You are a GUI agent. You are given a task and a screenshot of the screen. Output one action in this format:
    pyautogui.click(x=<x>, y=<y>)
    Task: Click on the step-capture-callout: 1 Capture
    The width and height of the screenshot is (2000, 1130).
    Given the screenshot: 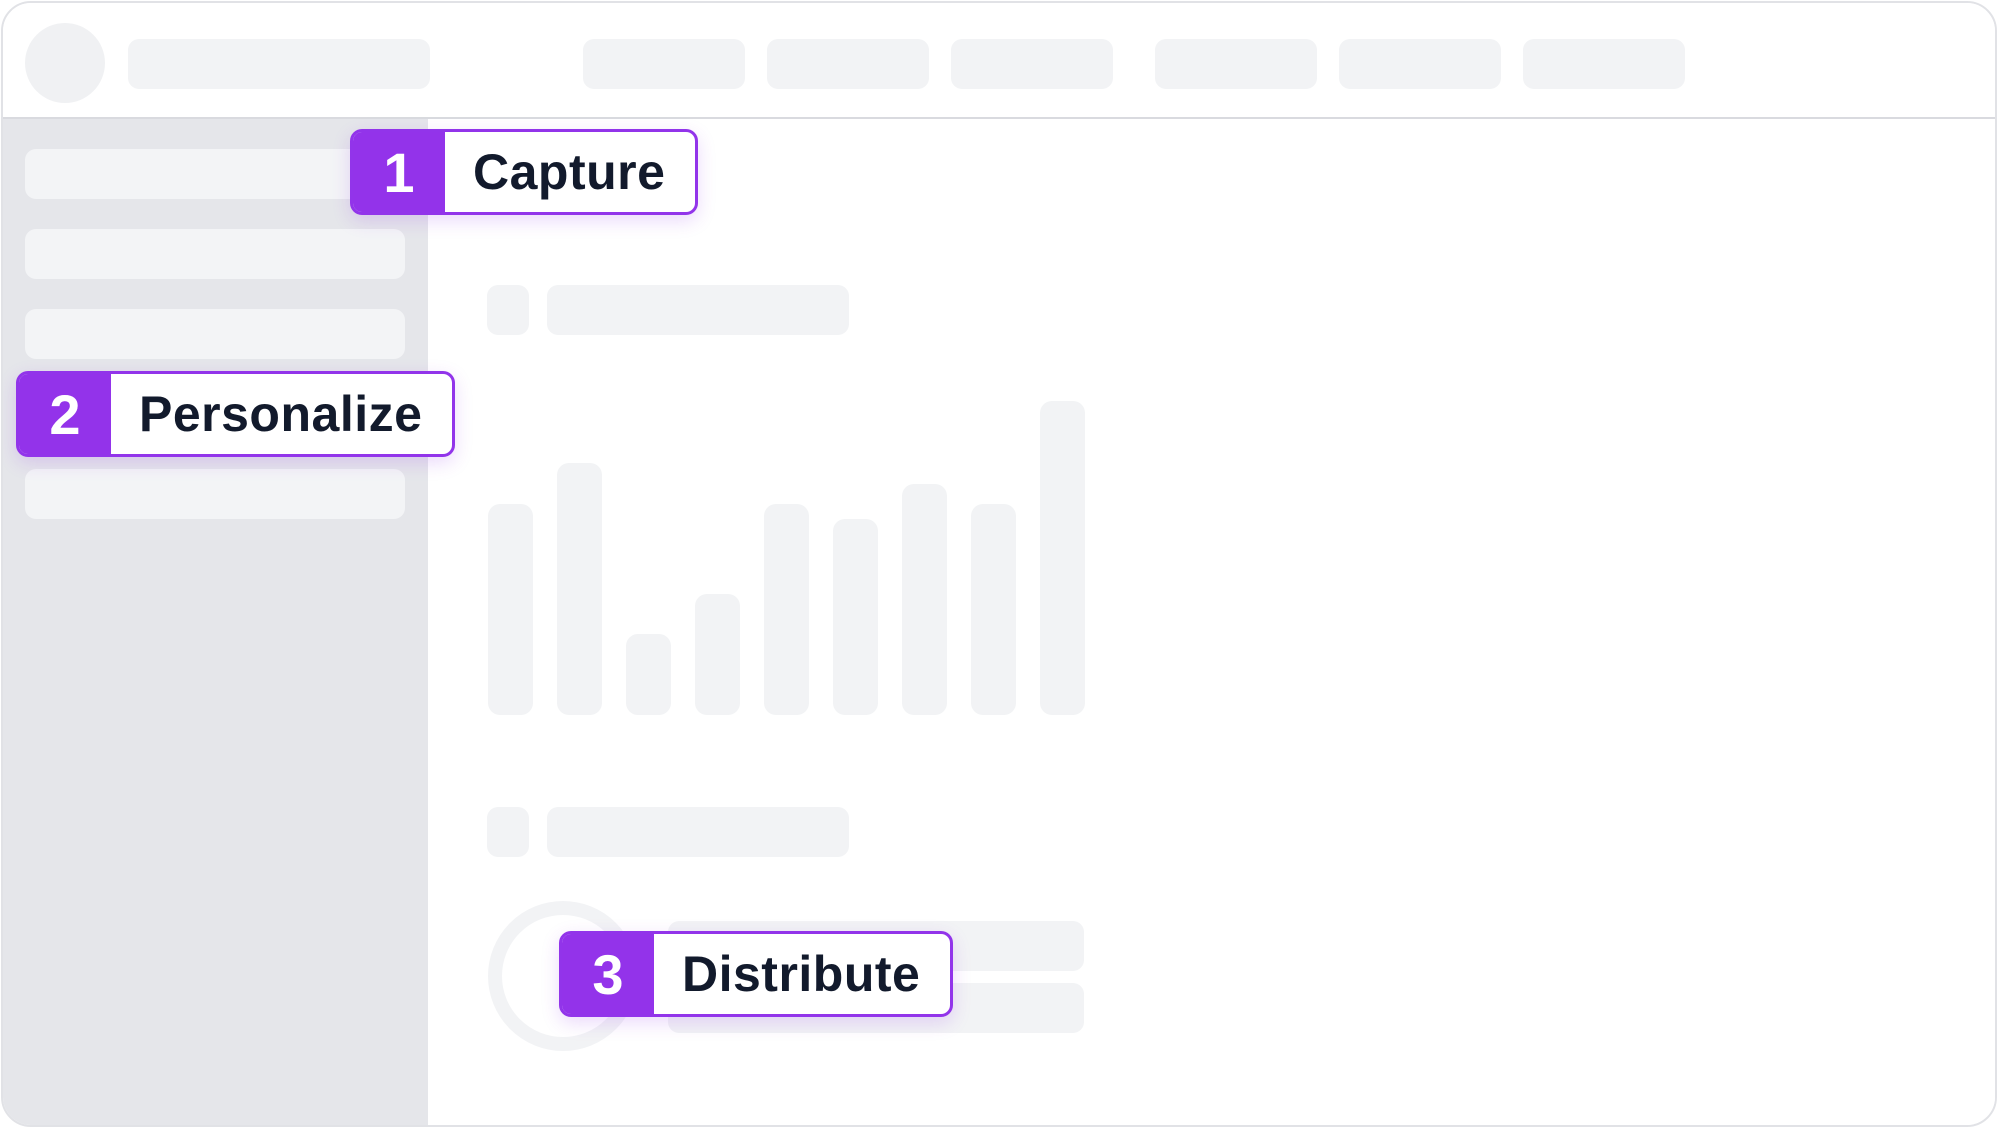 What is the action you would take?
    pyautogui.click(x=524, y=172)
    